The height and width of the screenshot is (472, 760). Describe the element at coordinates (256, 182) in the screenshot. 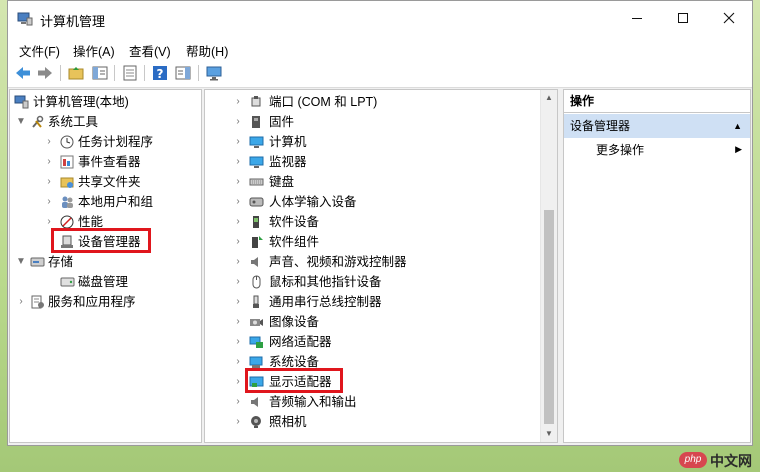

I see `keyboard-icon` at that location.